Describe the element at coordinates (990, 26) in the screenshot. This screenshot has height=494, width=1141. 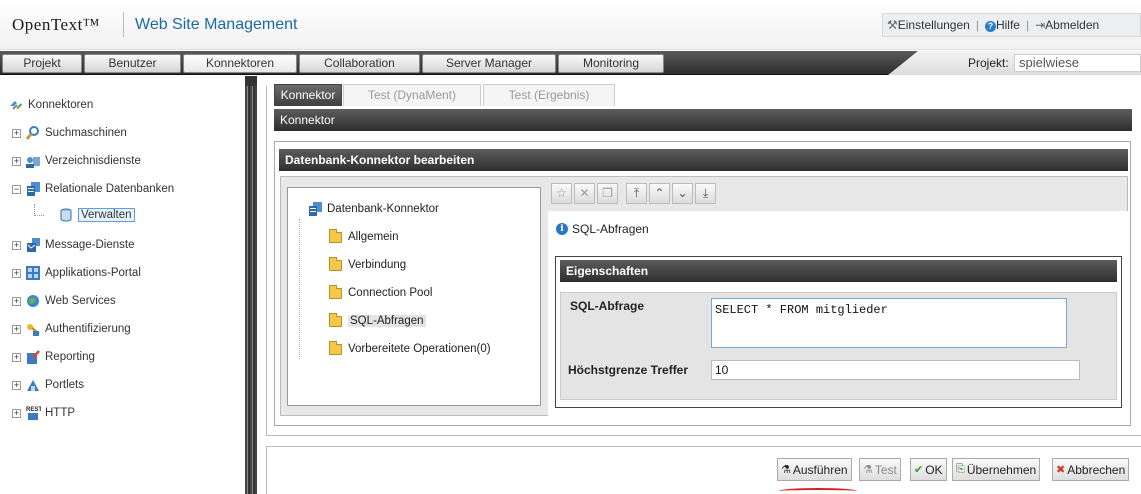
I see `help-icon: ?` at that location.